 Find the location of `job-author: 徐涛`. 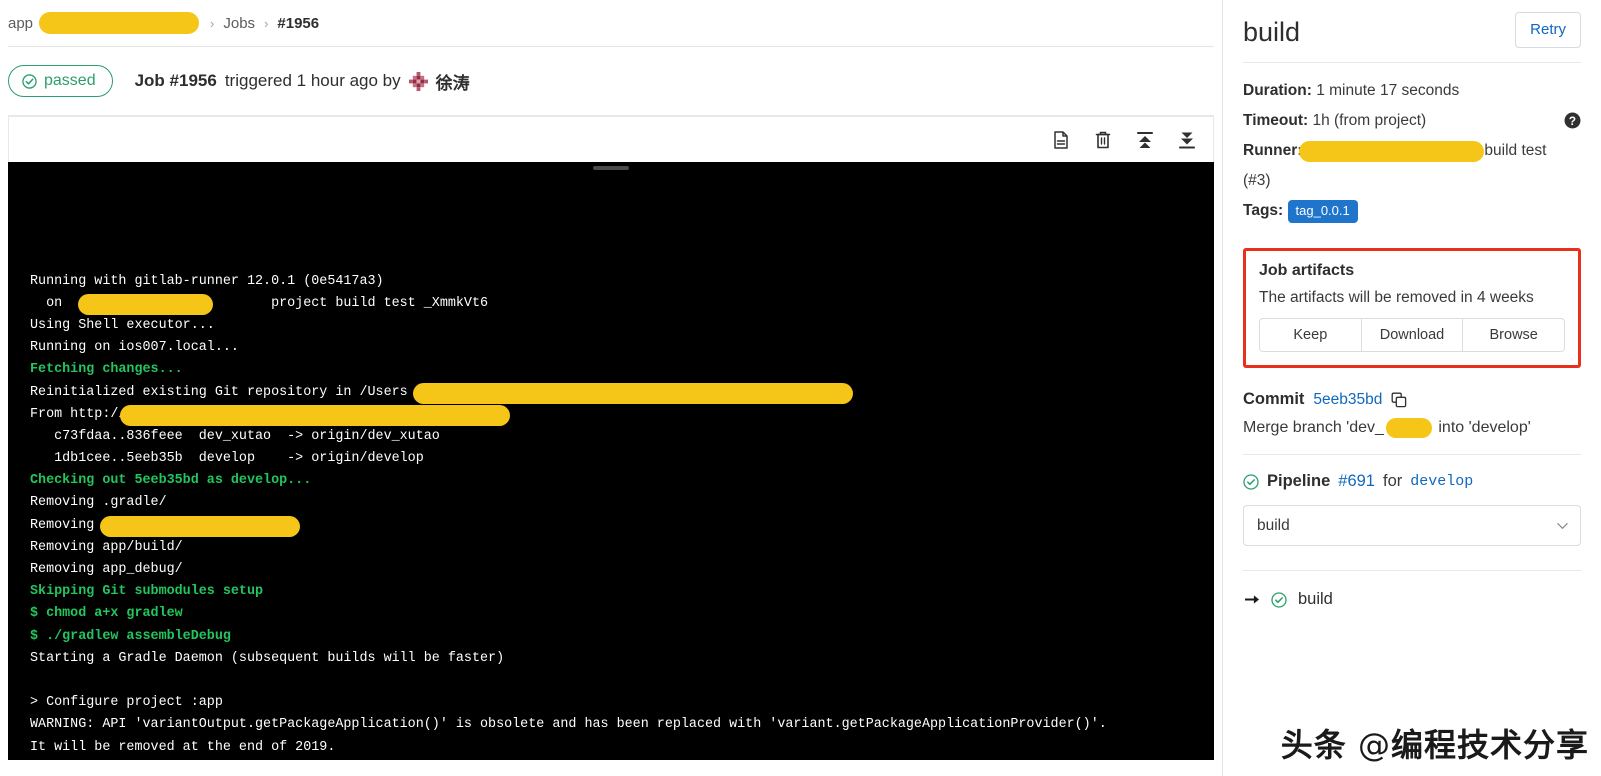

job-author: 徐涛 is located at coordinates (453, 81).